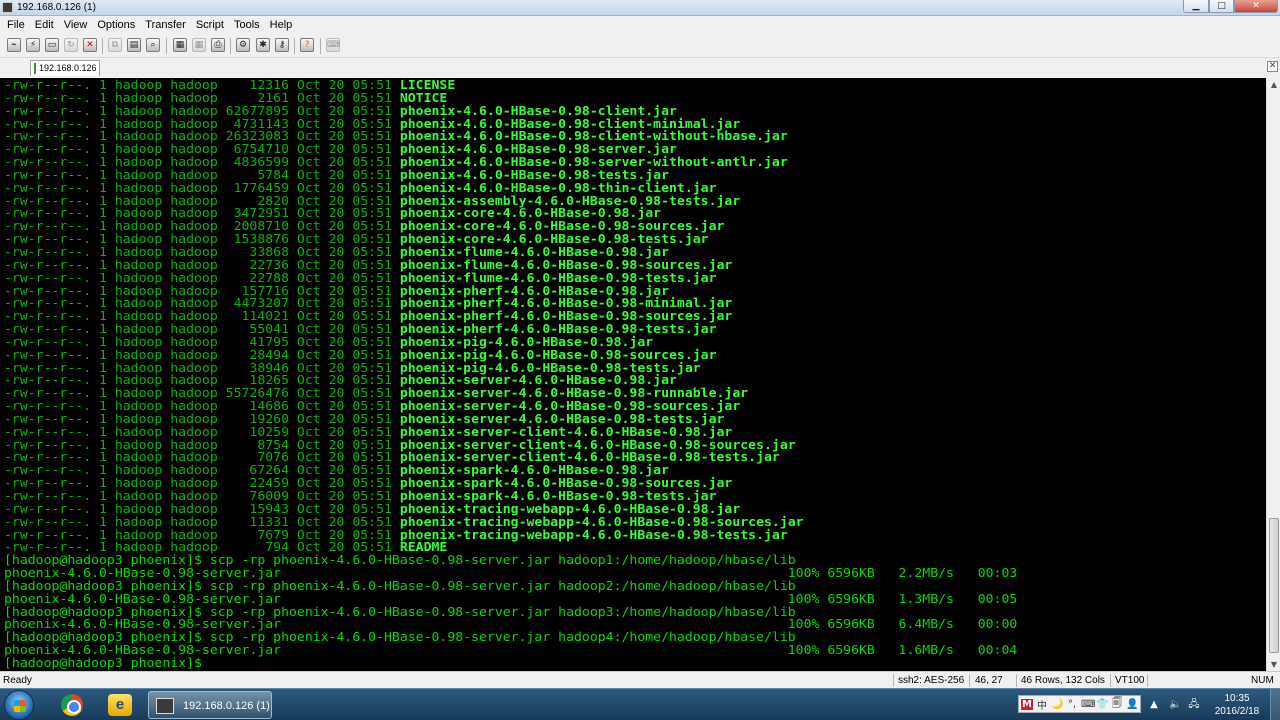  Describe the element at coordinates (1274, 84) in the screenshot. I see `scroll-up-icon: ▲` at that location.